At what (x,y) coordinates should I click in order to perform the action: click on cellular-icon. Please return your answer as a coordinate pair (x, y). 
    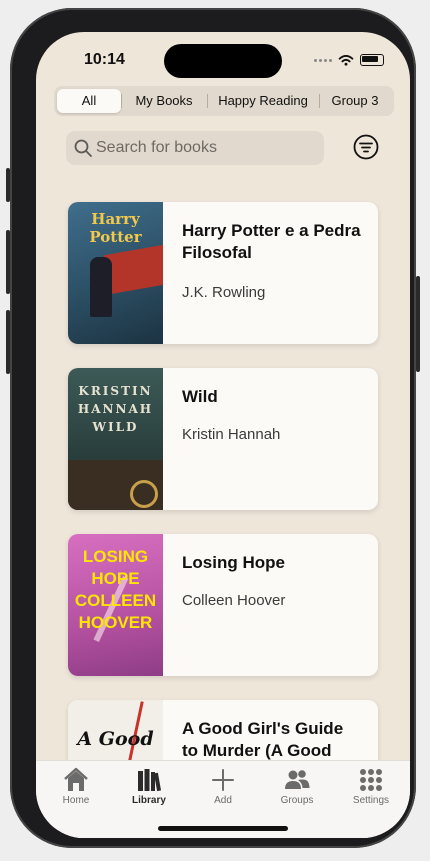
    Looking at the image, I should click on (323, 60).